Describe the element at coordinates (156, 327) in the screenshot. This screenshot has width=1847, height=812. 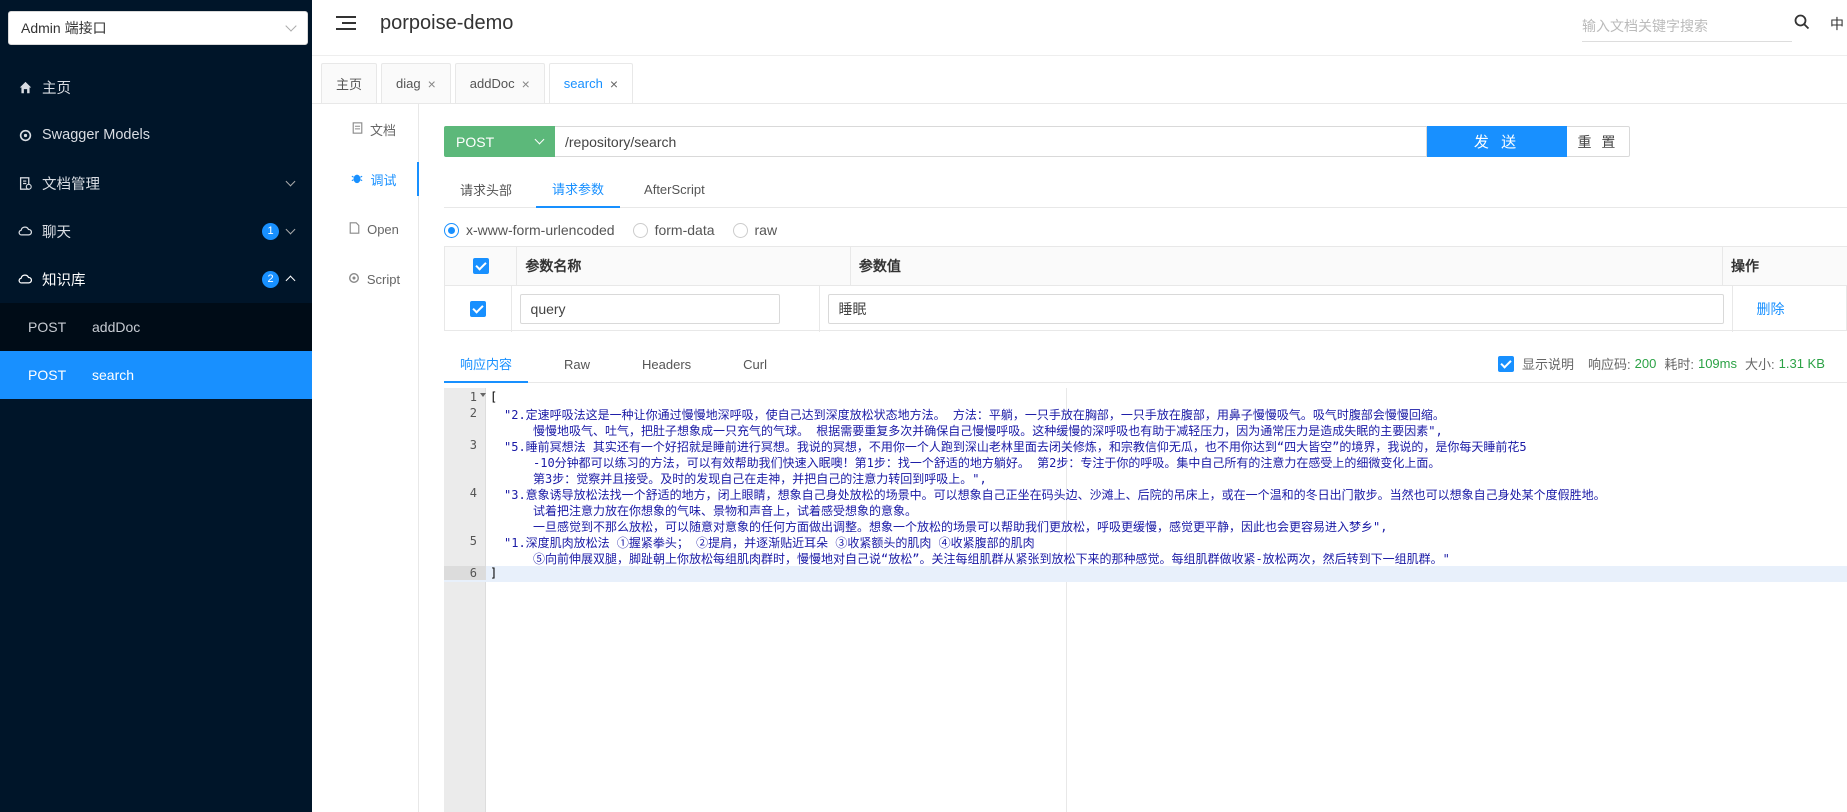
I see `sidebar-subitem-adddoc: POST addDoc` at that location.